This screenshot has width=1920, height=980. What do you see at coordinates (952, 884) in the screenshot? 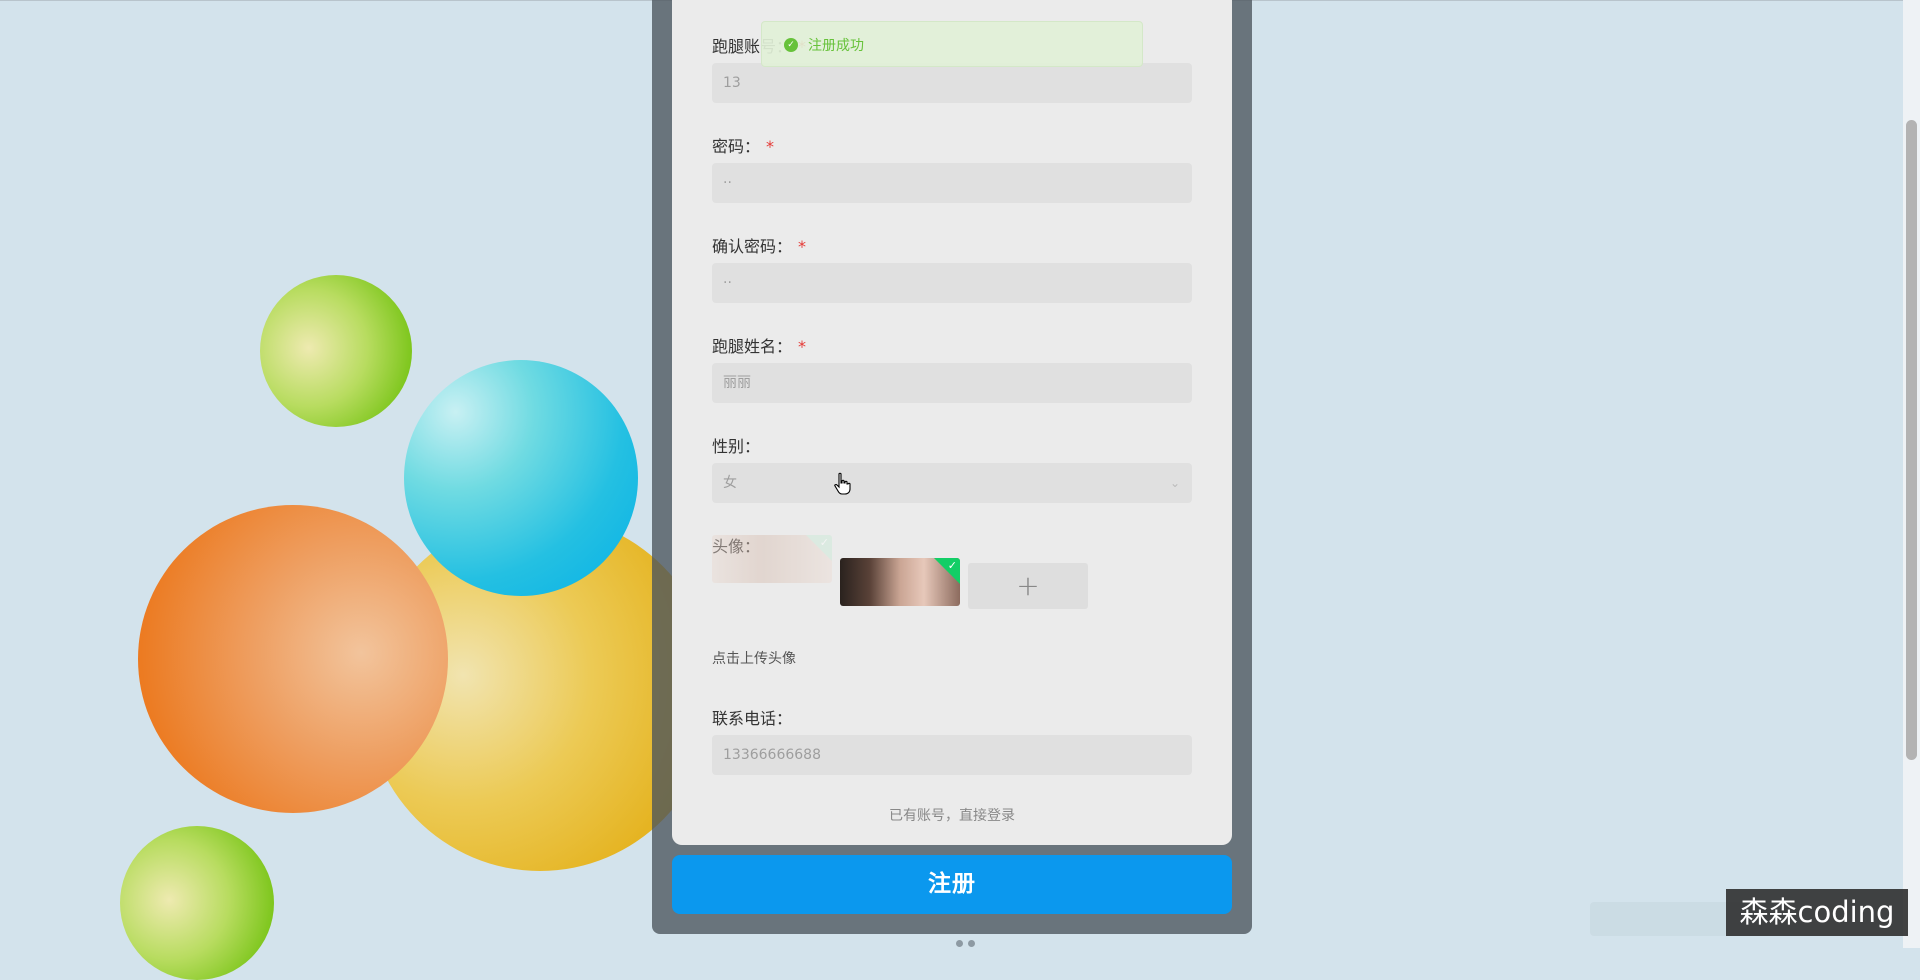
I see `register-button: 注册` at bounding box center [952, 884].